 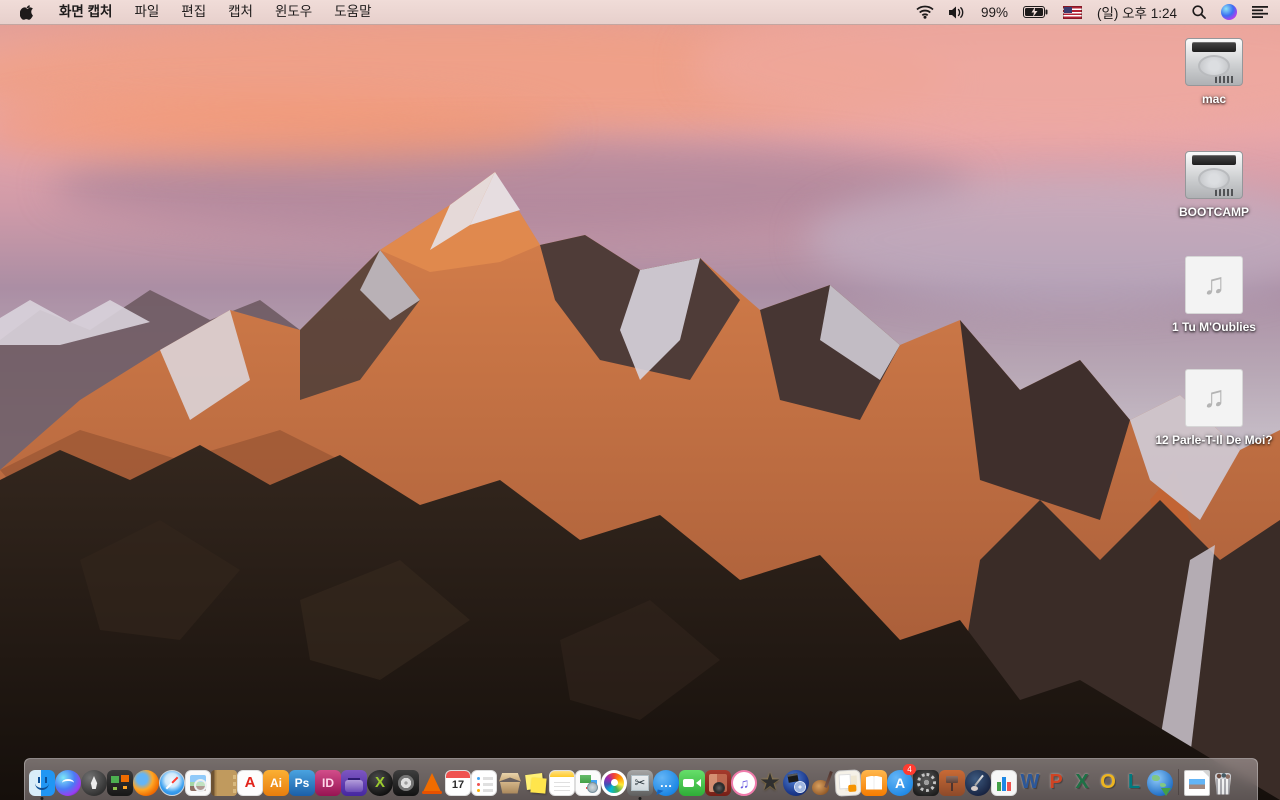 I want to click on grab-dock-icon: ✂, so click(x=640, y=783).